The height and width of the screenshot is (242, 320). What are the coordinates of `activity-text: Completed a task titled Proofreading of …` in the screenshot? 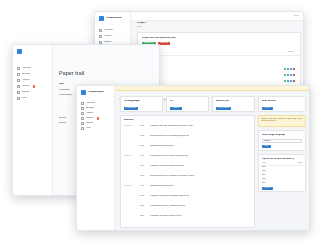 It's located at (200, 199).